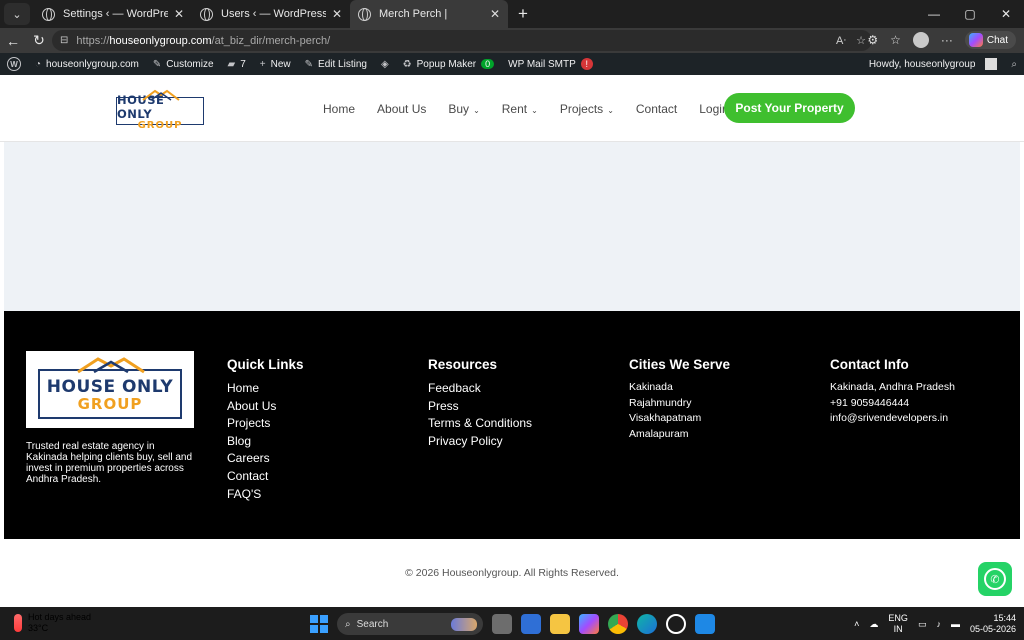 Image resolution: width=1024 pixels, height=640 pixels. What do you see at coordinates (265, 407) in the screenshot?
I see `footer-link: About Us` at bounding box center [265, 407].